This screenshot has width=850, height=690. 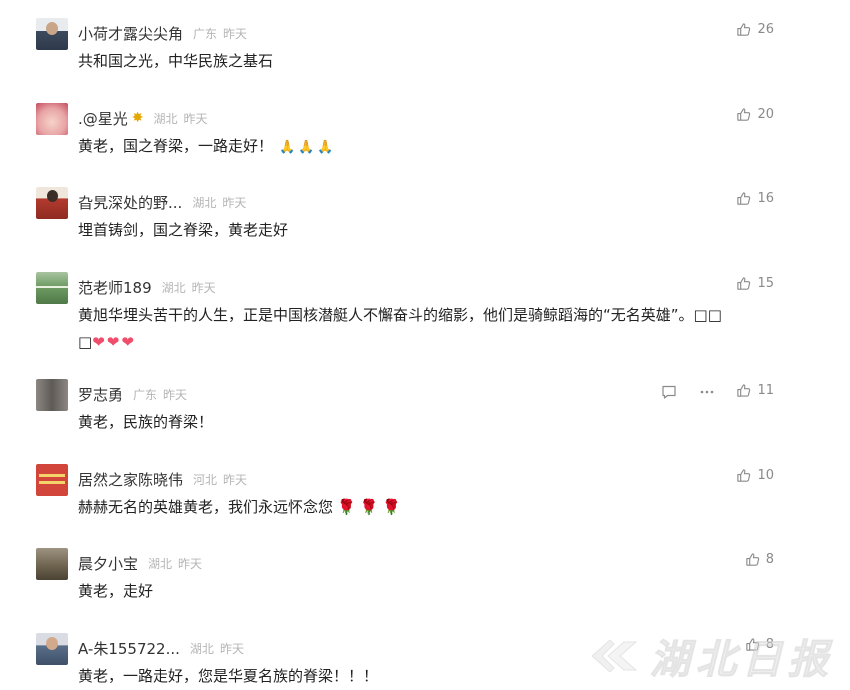 I want to click on username: 罗志勇, so click(x=100, y=394).